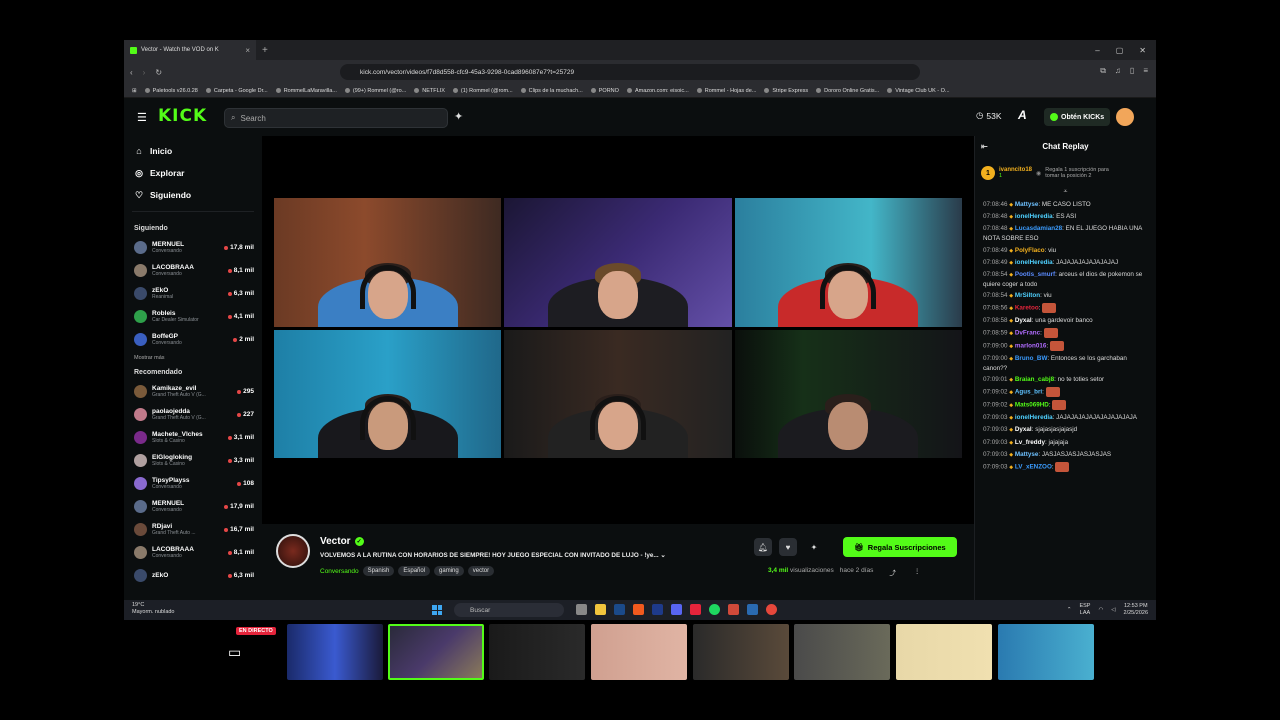 The height and width of the screenshot is (720, 1280). Describe the element at coordinates (657, 609) in the screenshot. I see `photoshop-icon` at that location.